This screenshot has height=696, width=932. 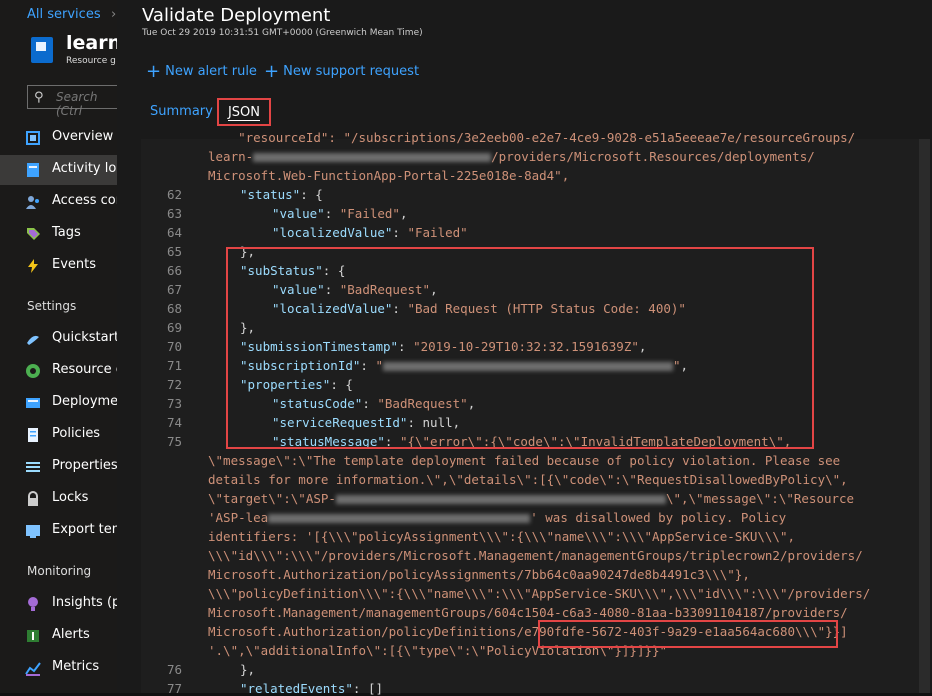 I want to click on line-number: 73, so click(x=174, y=403).